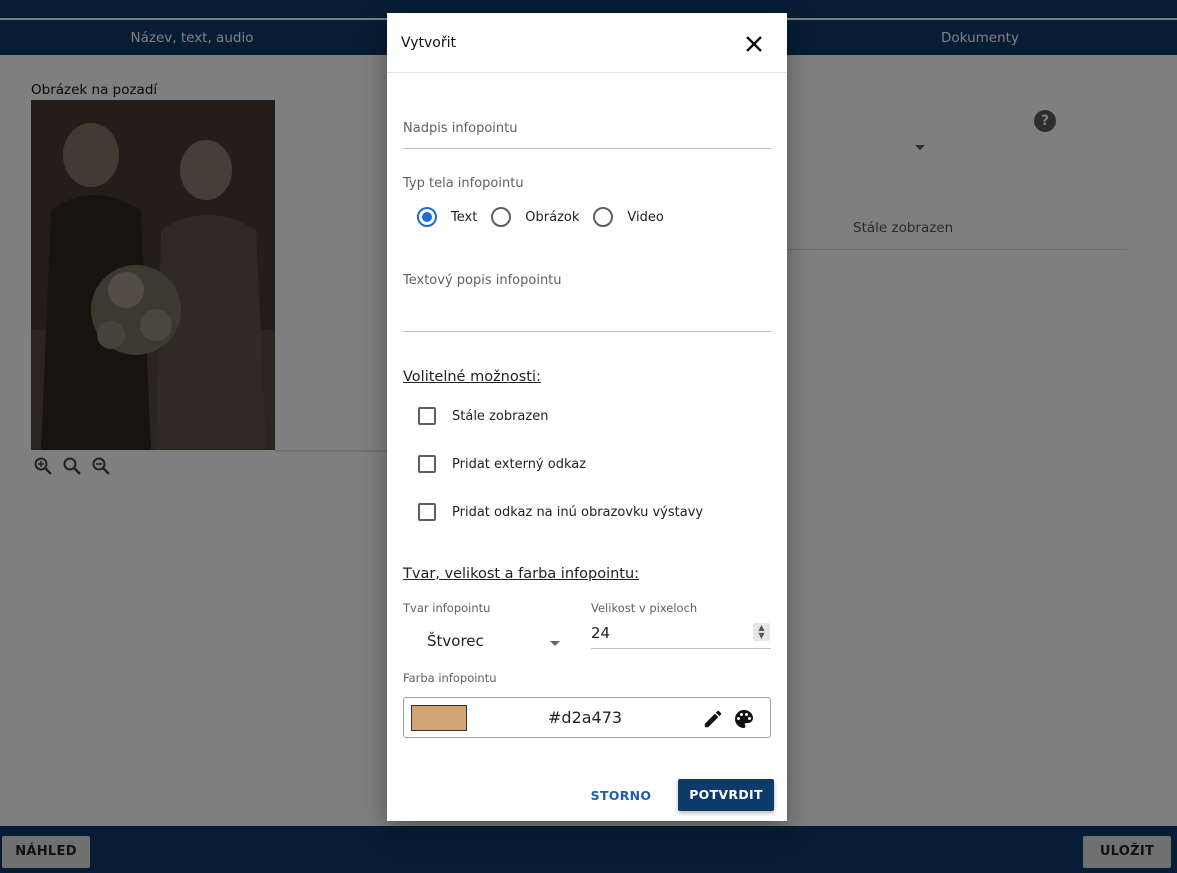 The height and width of the screenshot is (873, 1177). What do you see at coordinates (603, 217) in the screenshot?
I see `radio-video` at bounding box center [603, 217].